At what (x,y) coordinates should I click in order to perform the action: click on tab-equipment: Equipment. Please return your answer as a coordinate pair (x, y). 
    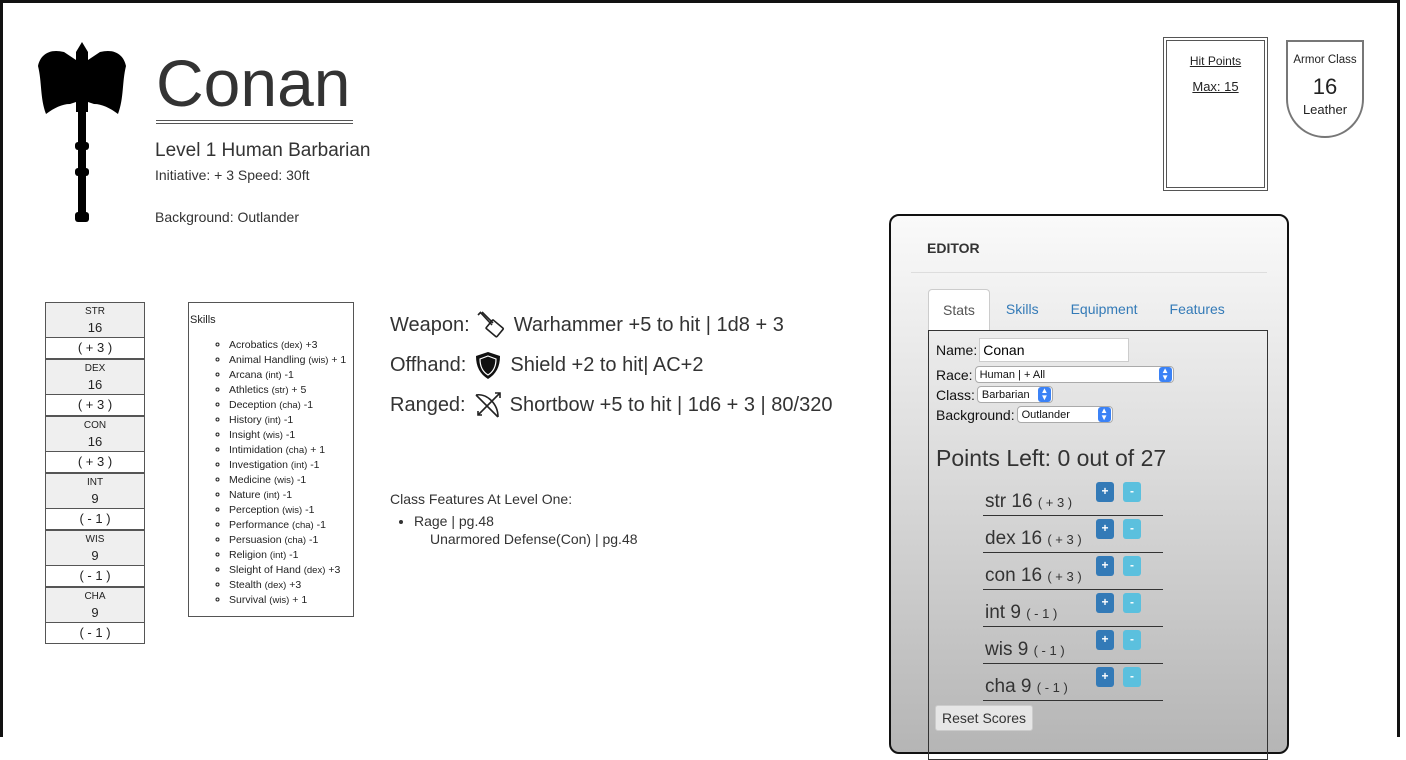
    Looking at the image, I should click on (1104, 310).